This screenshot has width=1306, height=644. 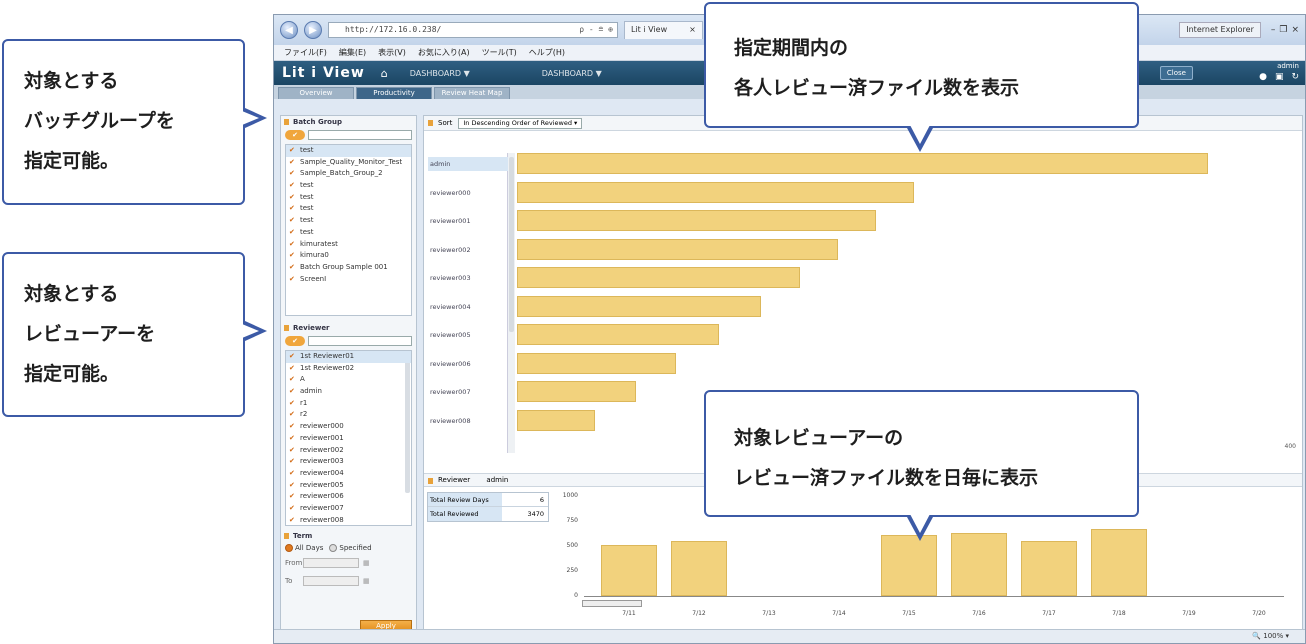 What do you see at coordinates (1176, 73) in the screenshot?
I see `close-button: Close` at bounding box center [1176, 73].